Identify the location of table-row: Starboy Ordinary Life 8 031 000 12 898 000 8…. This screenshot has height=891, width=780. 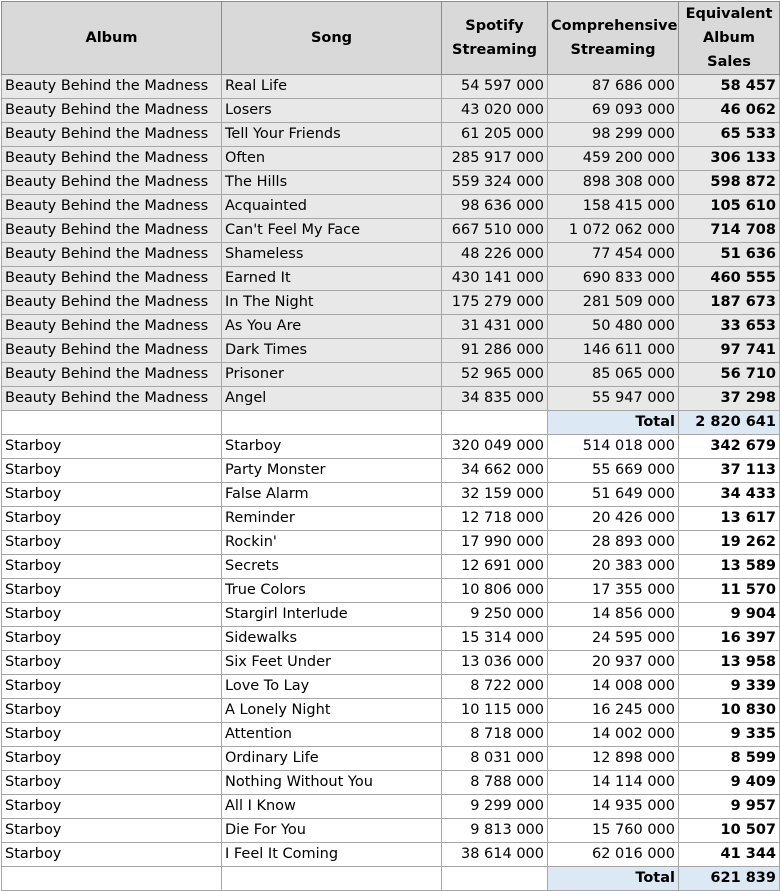
(390, 758).